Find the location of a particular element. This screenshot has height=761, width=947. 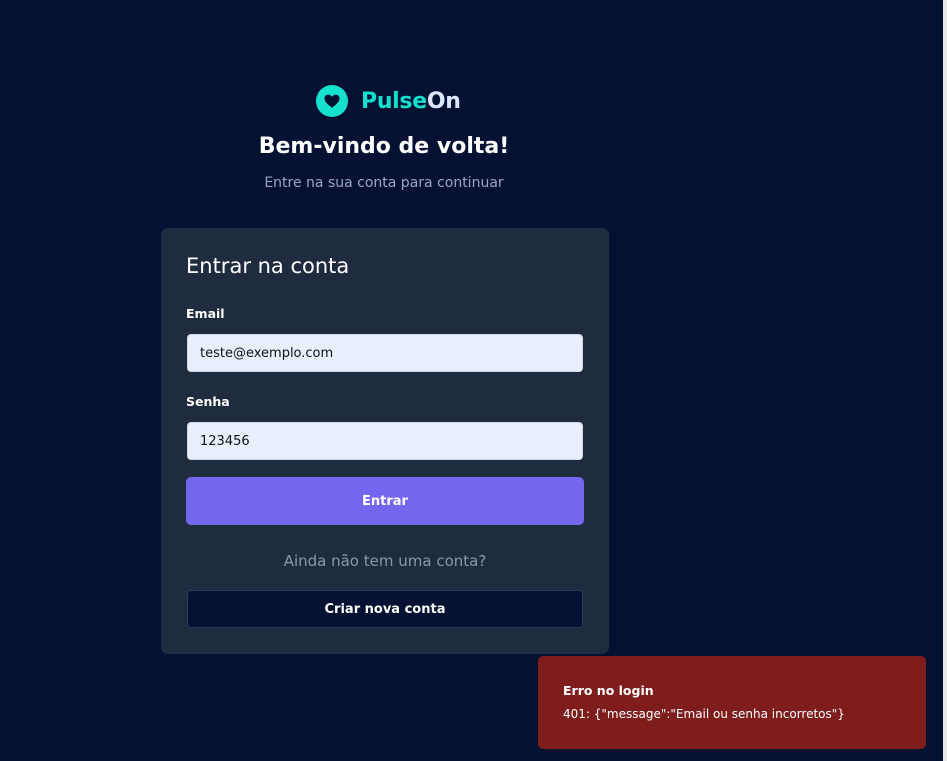

no-account-text: Ainda não tem uma conta? is located at coordinates (385, 561).